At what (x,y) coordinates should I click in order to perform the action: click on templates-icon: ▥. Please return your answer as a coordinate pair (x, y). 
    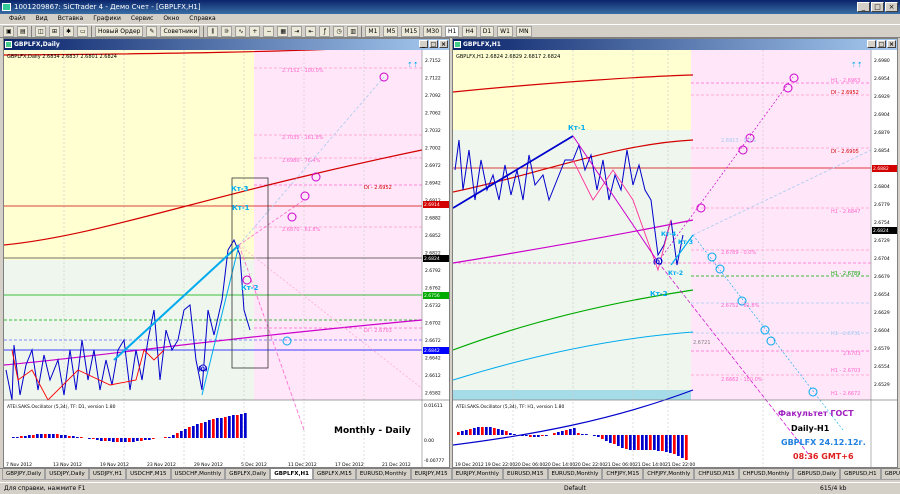
    Looking at the image, I should click on (353, 31).